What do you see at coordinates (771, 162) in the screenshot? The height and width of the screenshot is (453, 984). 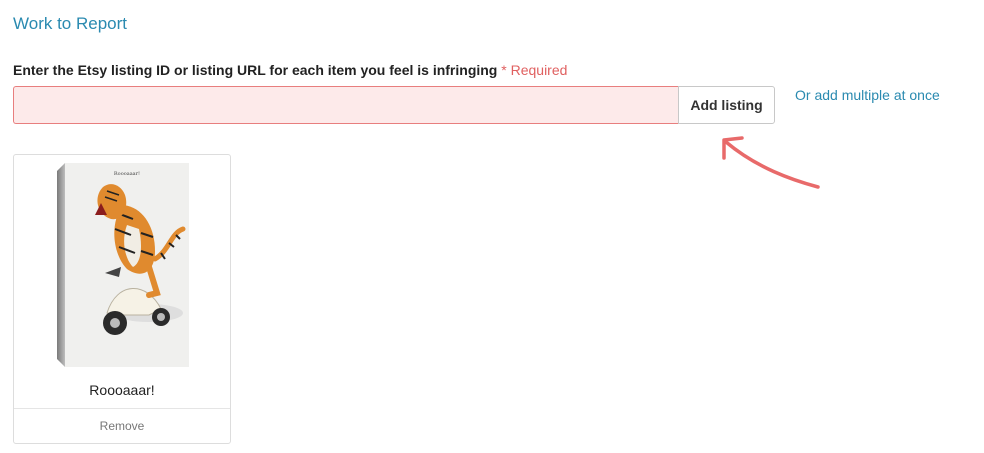 I see `pointer-arrow-icon` at bounding box center [771, 162].